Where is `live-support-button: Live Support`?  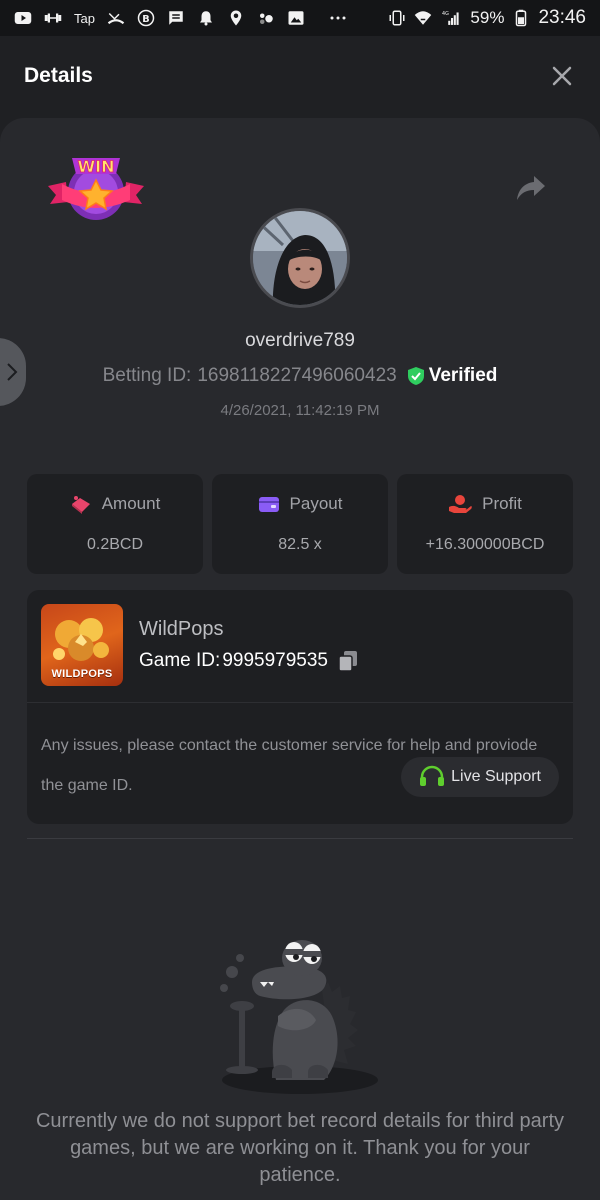 live-support-button: Live Support is located at coordinates (480, 777).